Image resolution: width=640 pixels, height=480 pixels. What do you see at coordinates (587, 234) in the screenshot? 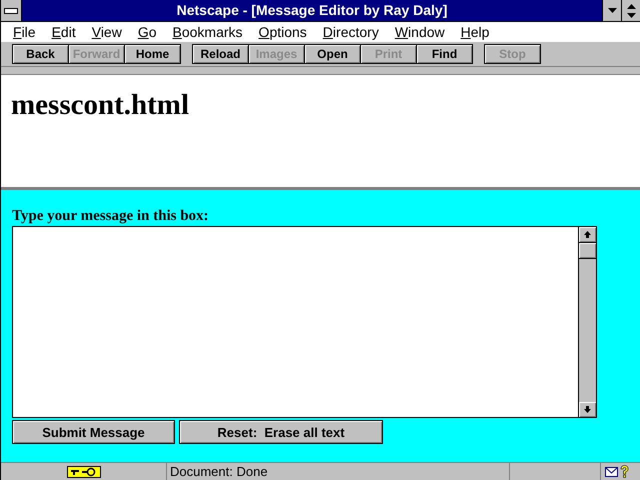
I see `up-arrow-icon` at bounding box center [587, 234].